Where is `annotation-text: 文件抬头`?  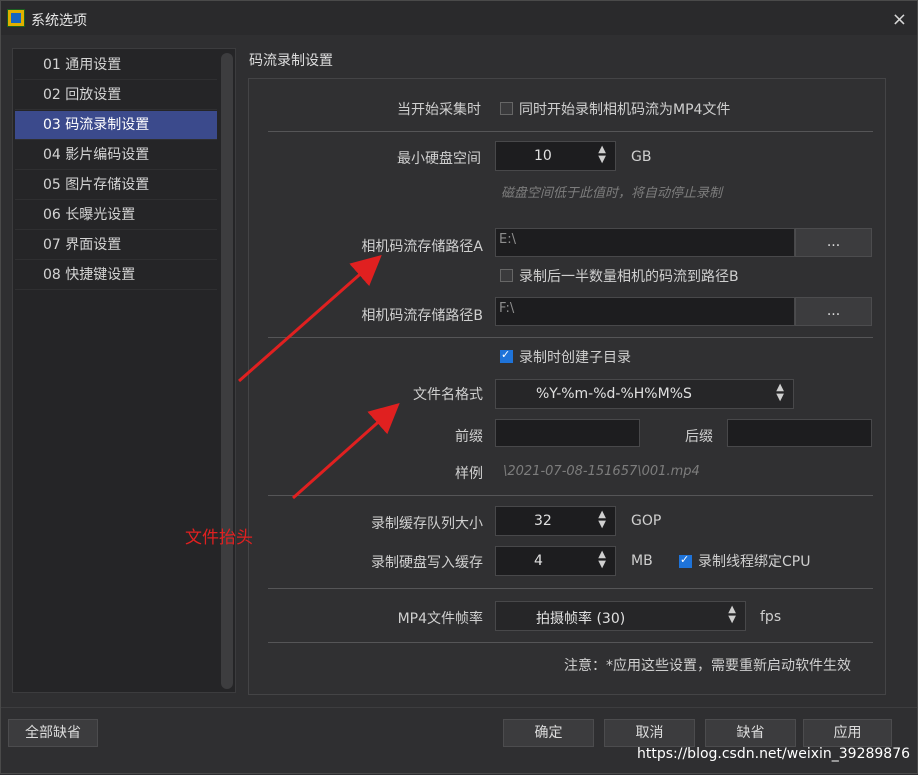
annotation-text: 文件抬头 is located at coordinates (219, 538).